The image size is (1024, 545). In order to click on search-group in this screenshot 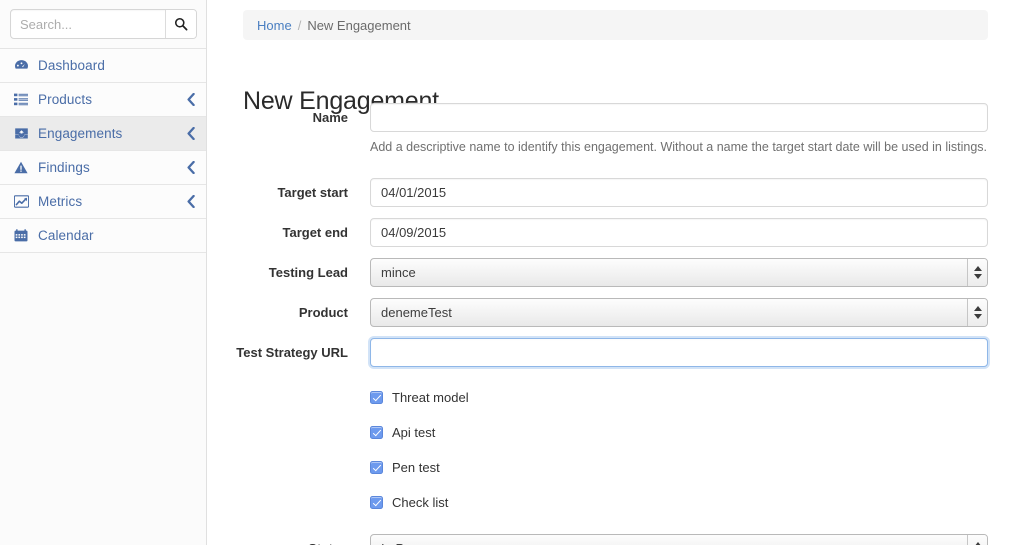, I will do `click(103, 24)`.